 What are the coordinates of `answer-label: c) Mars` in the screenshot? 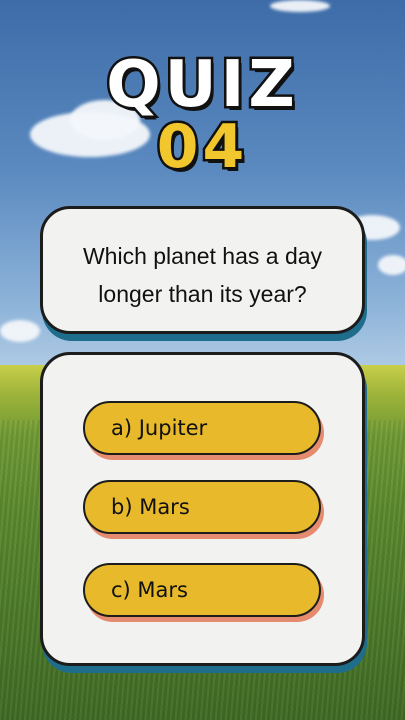 It's located at (149, 590).